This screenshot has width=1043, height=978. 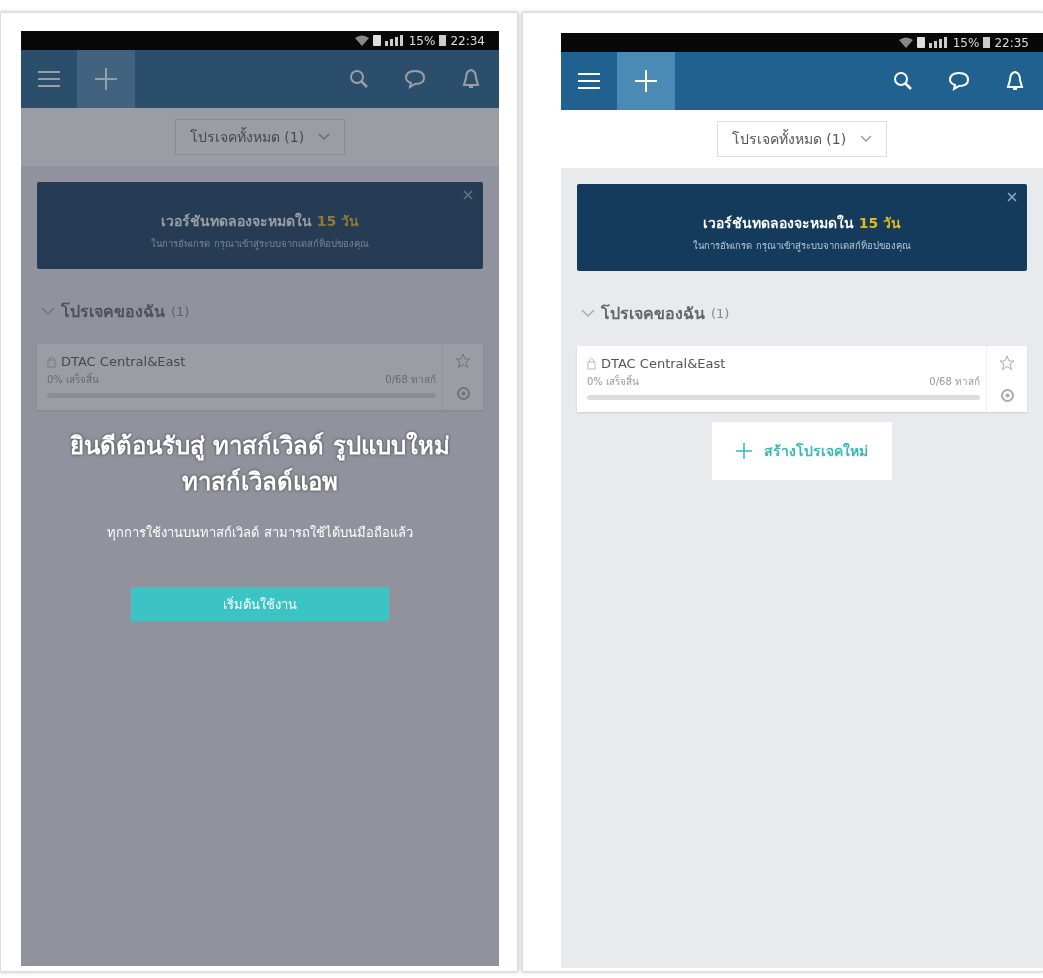 What do you see at coordinates (260, 533) in the screenshot?
I see `welcome-subtitle: ทุกการใช้งานบนทาสก์เวิลด์ สามารถใช้ได้บนมือถือแล้ว` at bounding box center [260, 533].